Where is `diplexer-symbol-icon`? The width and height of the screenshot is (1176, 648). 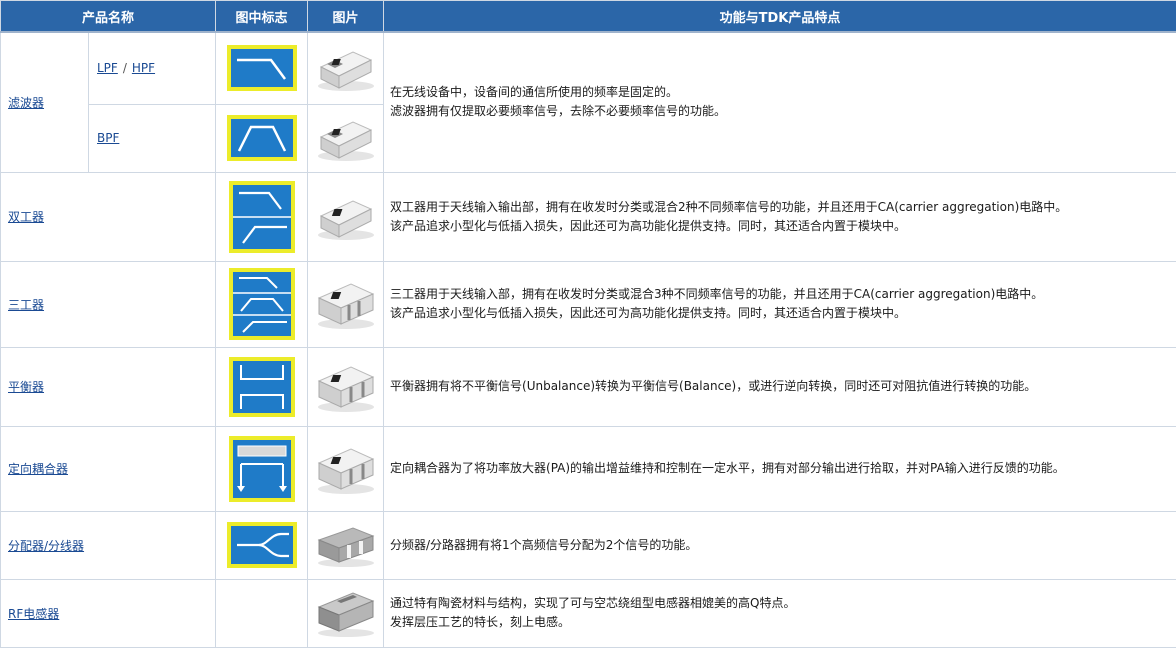
diplexer-symbol-icon is located at coordinates (262, 217).